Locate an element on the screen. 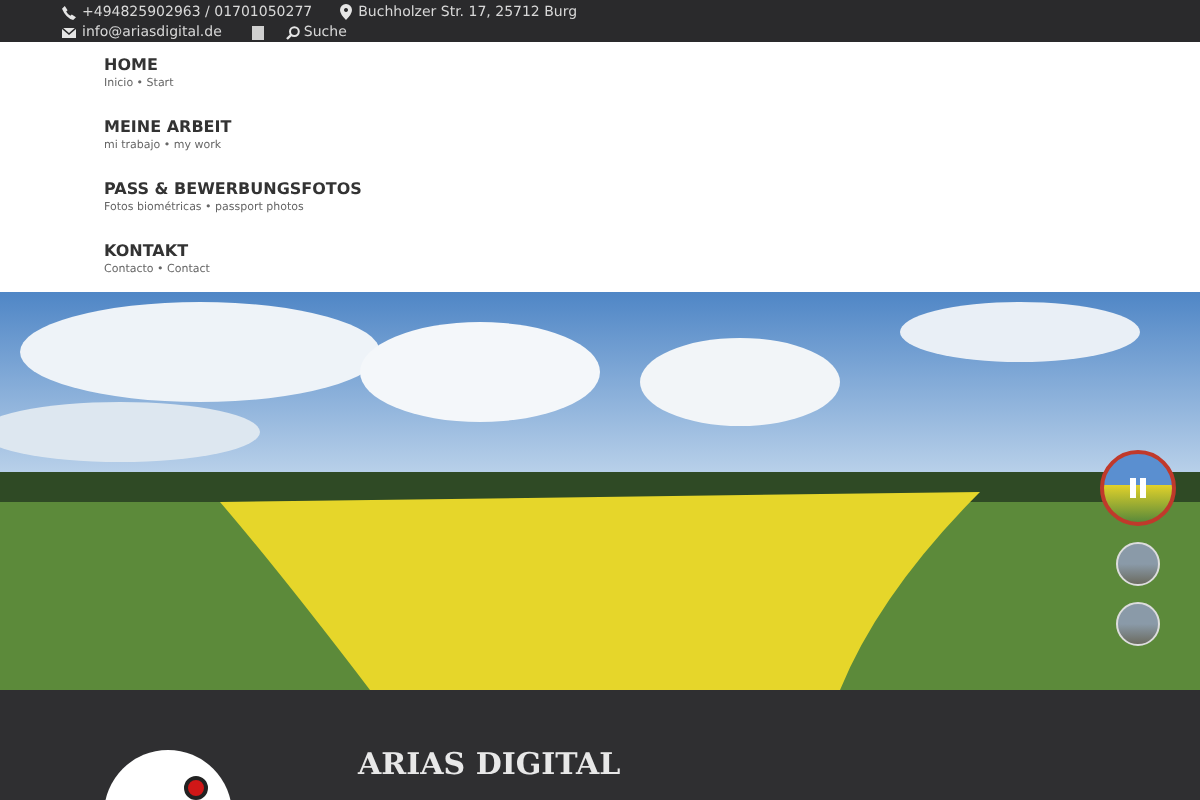 The width and height of the screenshot is (1200, 800). nav-link: KONTAKT is located at coordinates (146, 252).